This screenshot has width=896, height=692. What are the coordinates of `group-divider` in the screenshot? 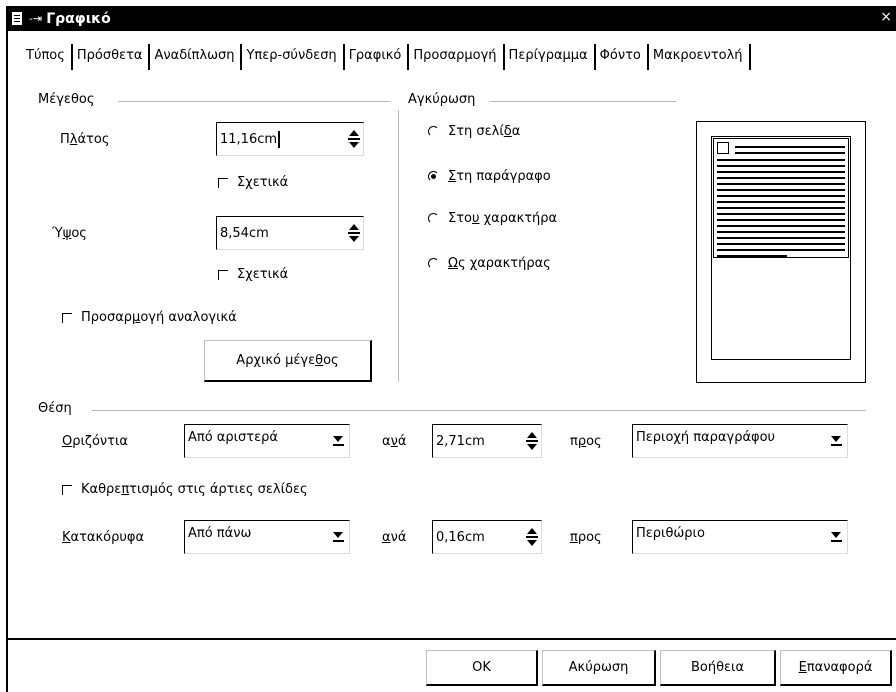 It's located at (398, 246).